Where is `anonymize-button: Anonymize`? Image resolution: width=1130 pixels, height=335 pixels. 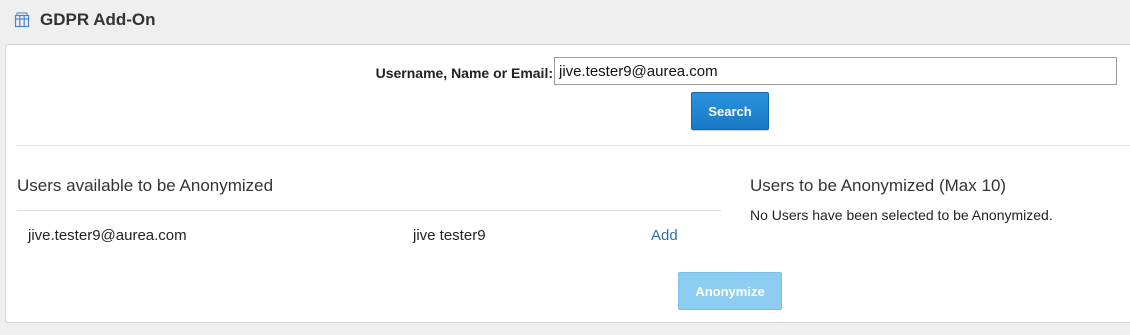
anonymize-button: Anonymize is located at coordinates (730, 291).